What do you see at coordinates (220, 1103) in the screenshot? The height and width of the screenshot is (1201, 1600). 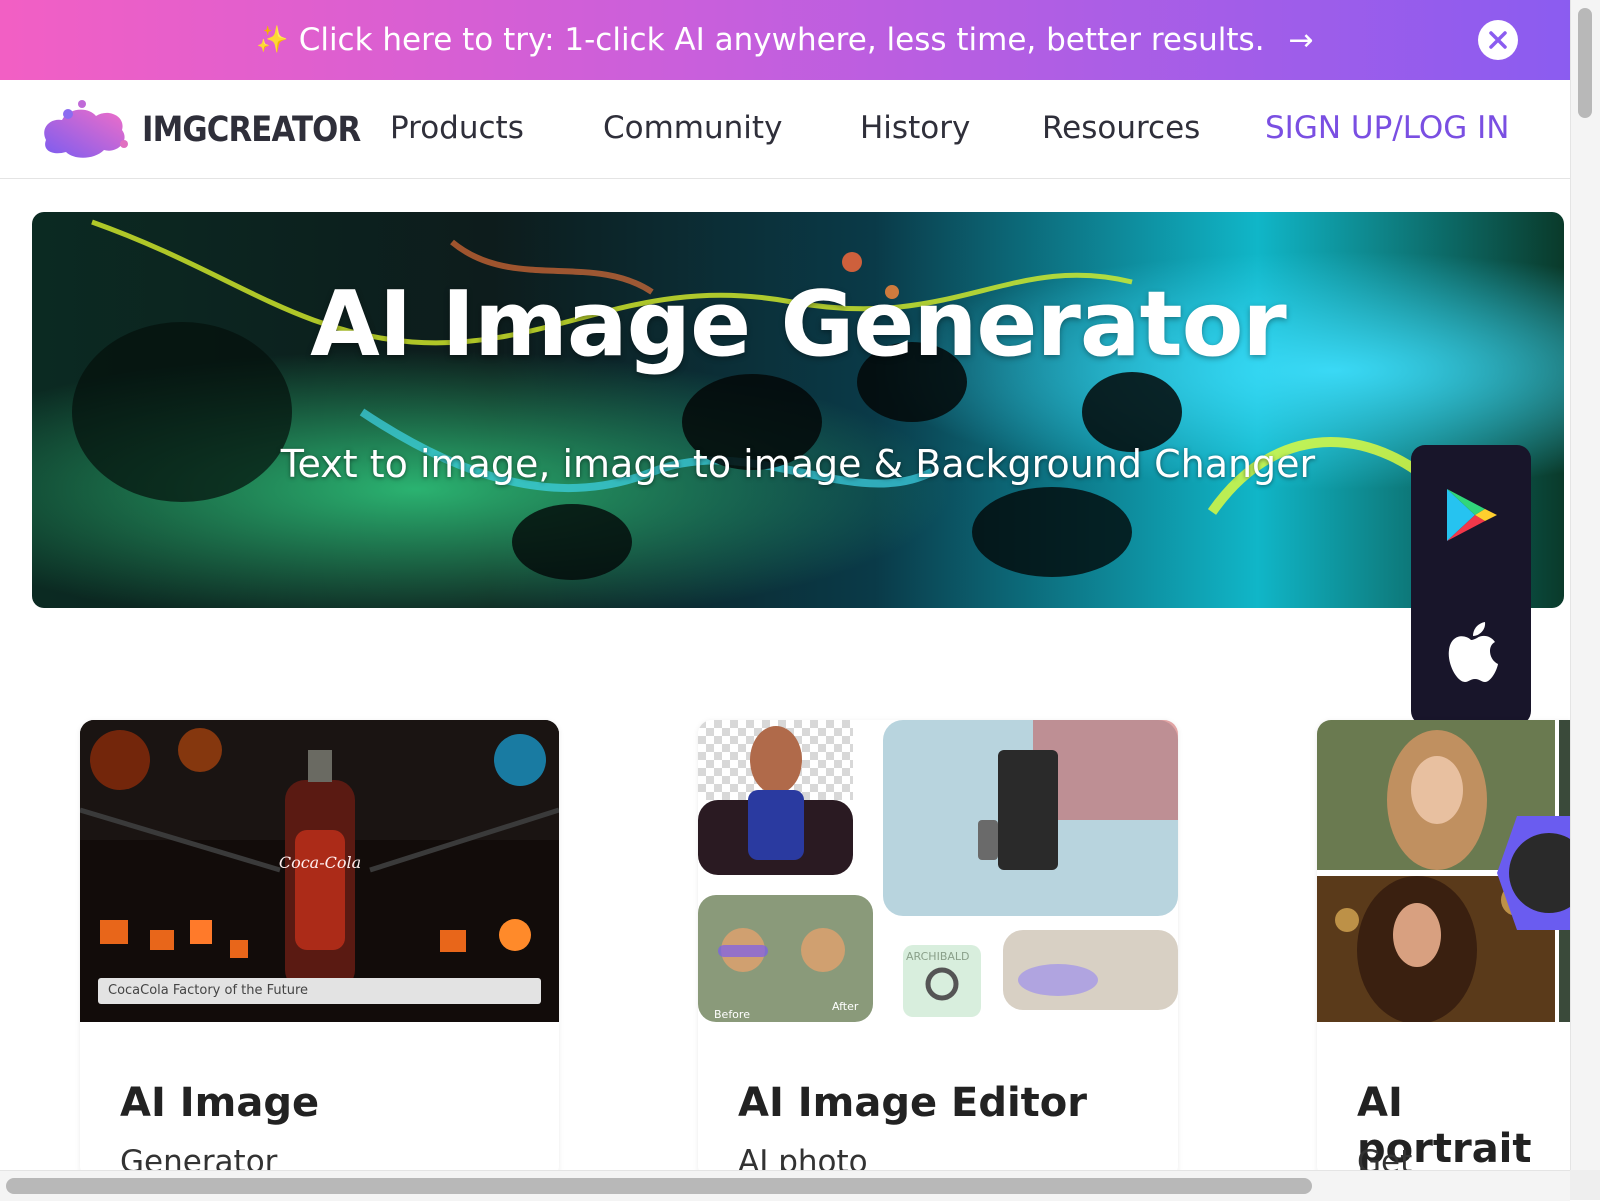 I see `card-title: AI Image` at bounding box center [220, 1103].